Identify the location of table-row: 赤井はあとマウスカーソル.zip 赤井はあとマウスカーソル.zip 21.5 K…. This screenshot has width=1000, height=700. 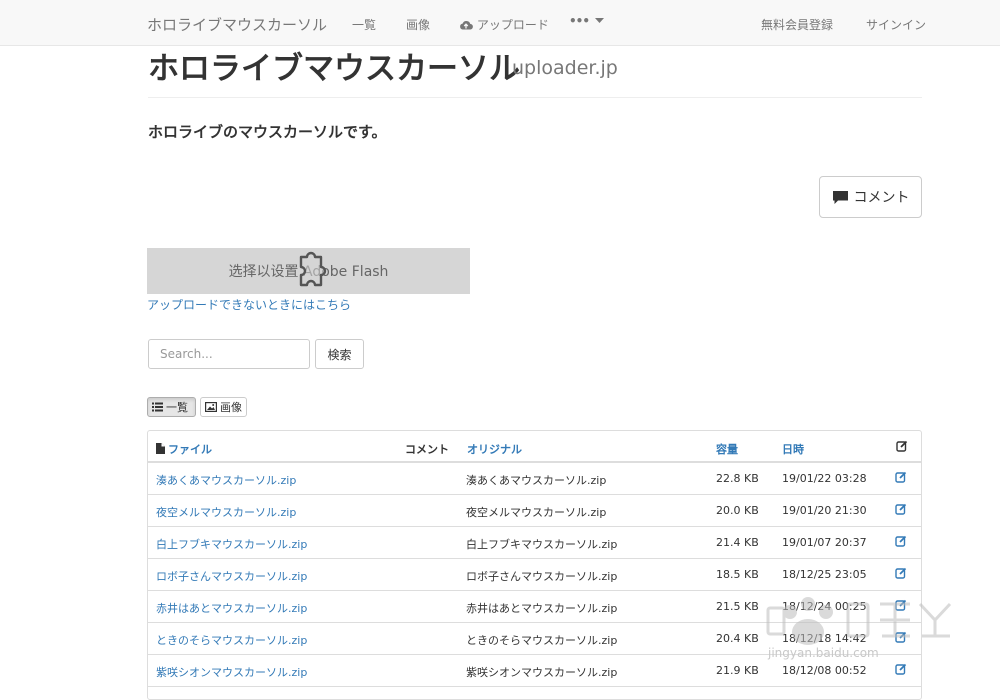
(534, 606).